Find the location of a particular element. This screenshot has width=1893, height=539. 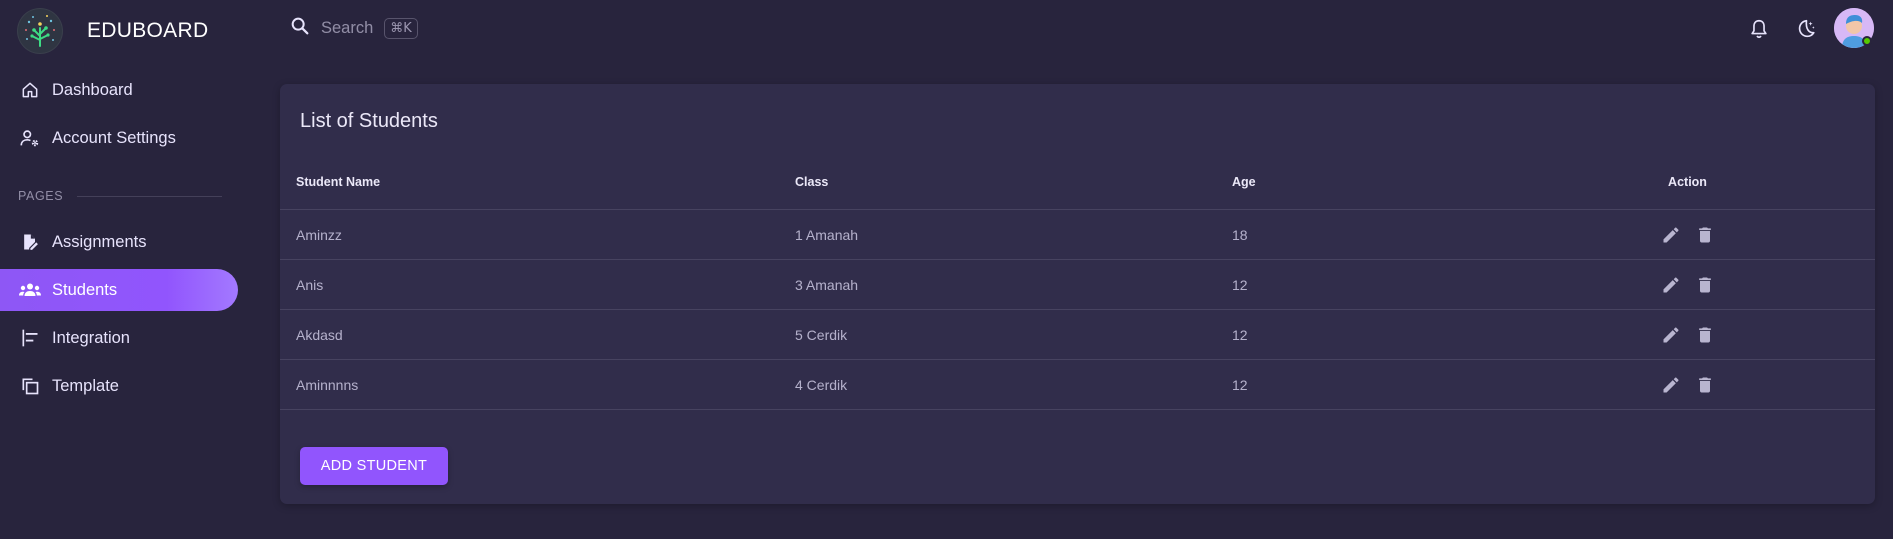

tree-circuit-logo is located at coordinates (40, 31).